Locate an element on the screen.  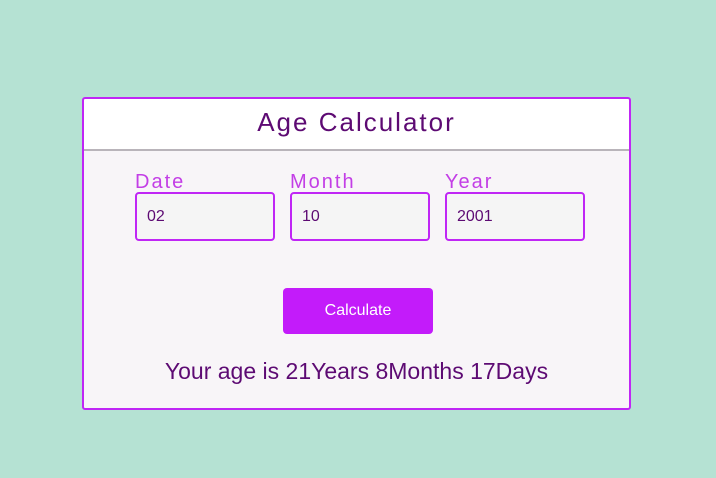
date-input is located at coordinates (205, 216).